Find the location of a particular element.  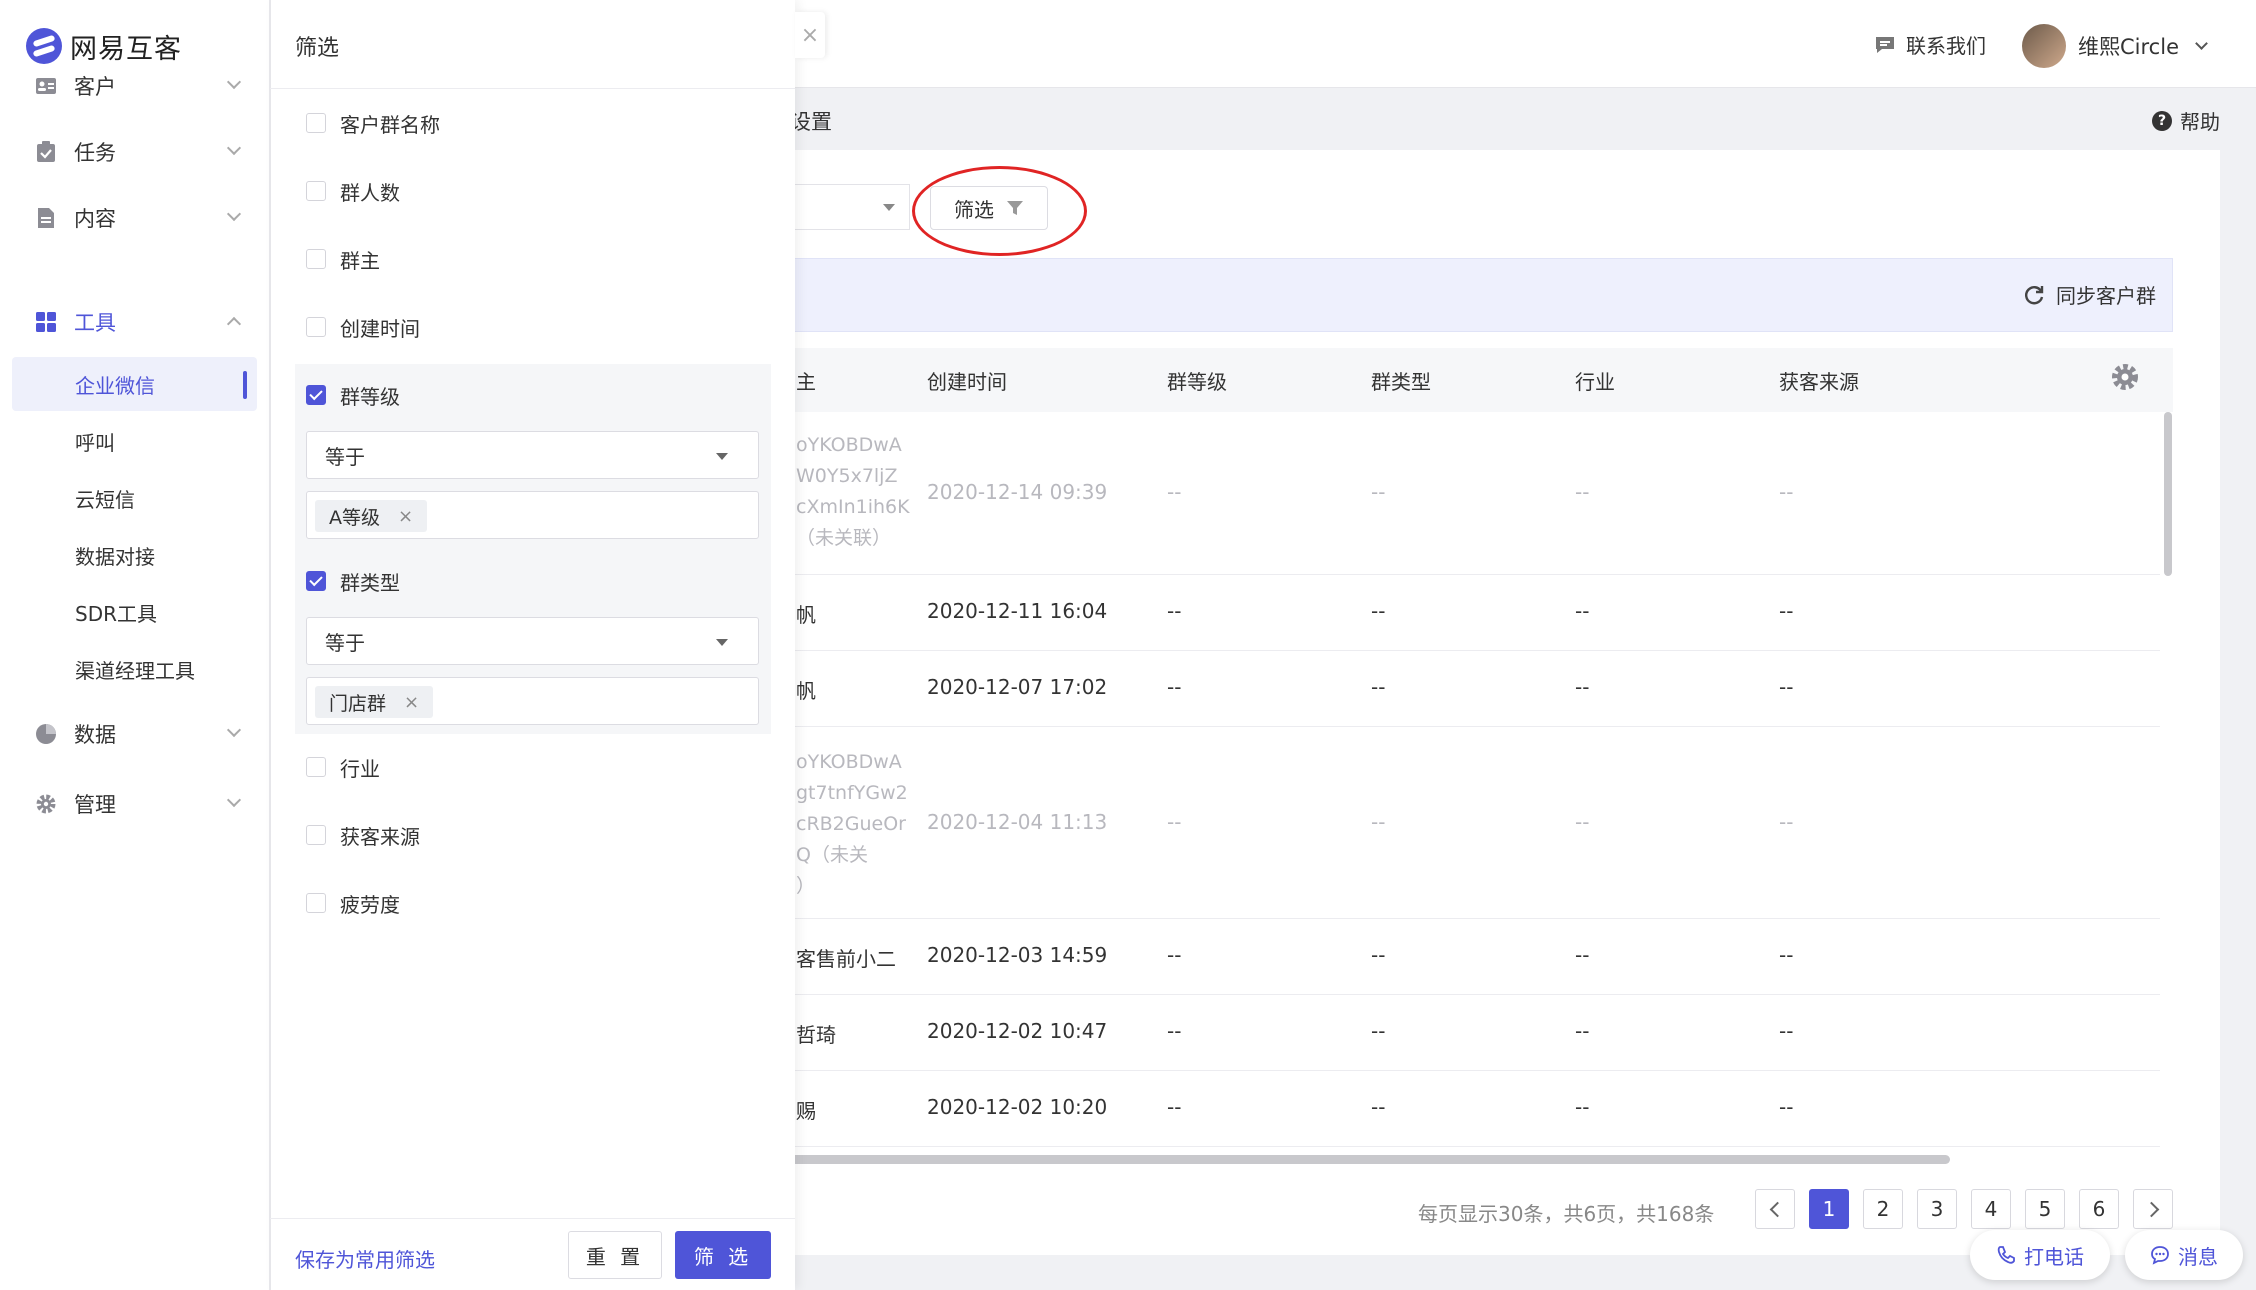

close-icon: × is located at coordinates (810, 35).